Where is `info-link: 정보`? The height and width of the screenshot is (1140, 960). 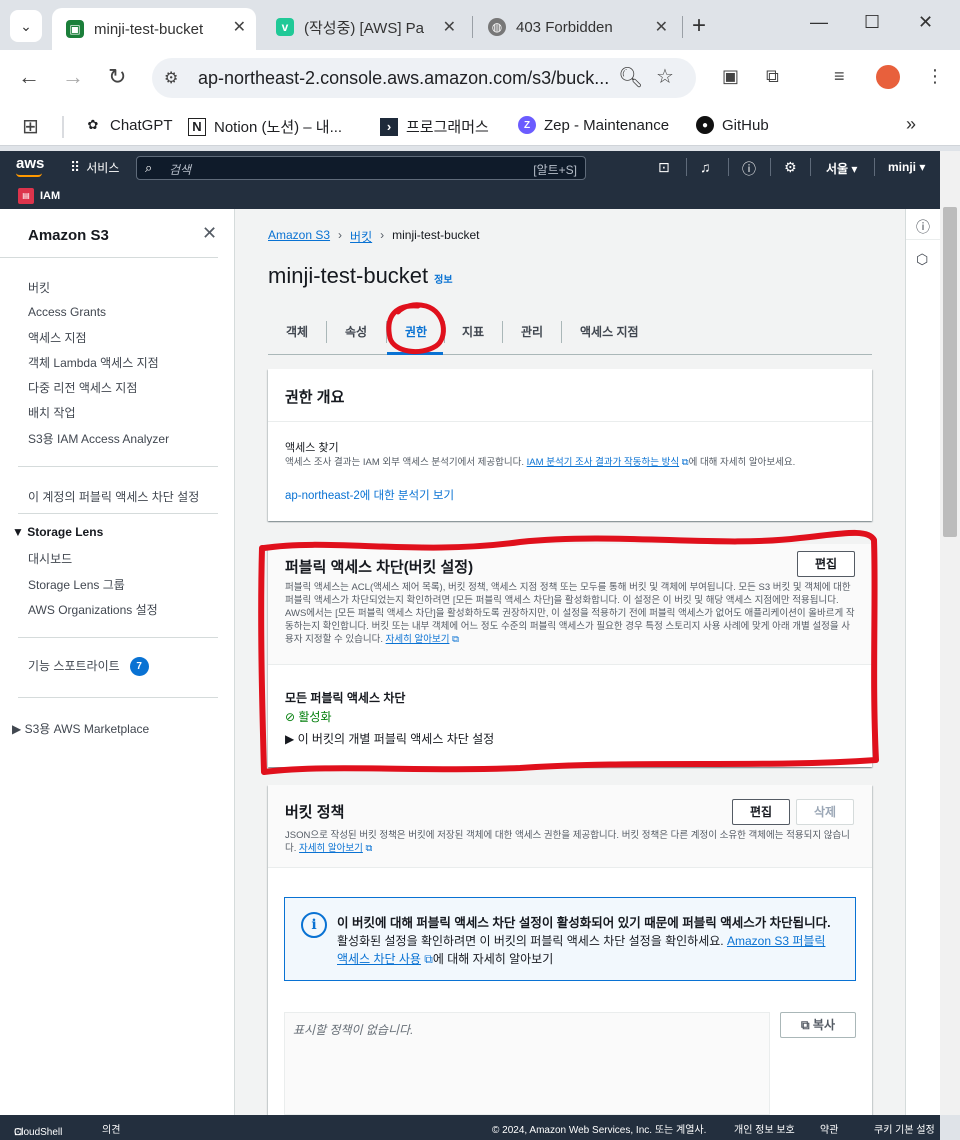 info-link: 정보 is located at coordinates (443, 280).